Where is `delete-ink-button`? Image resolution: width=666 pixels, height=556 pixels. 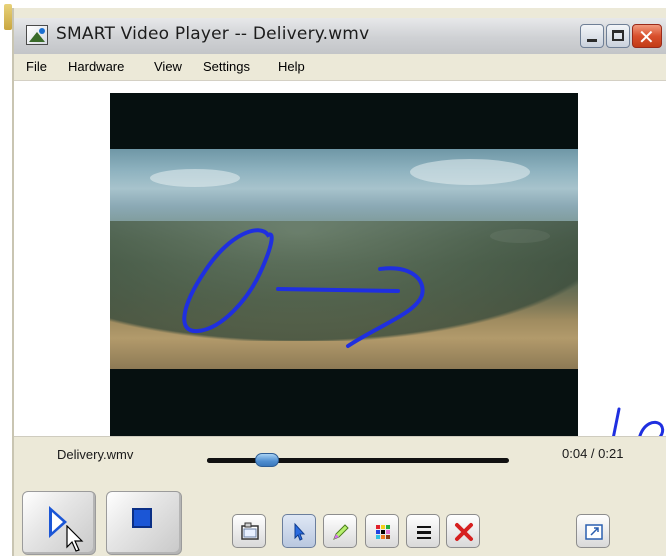
delete-ink-button is located at coordinates (463, 531).